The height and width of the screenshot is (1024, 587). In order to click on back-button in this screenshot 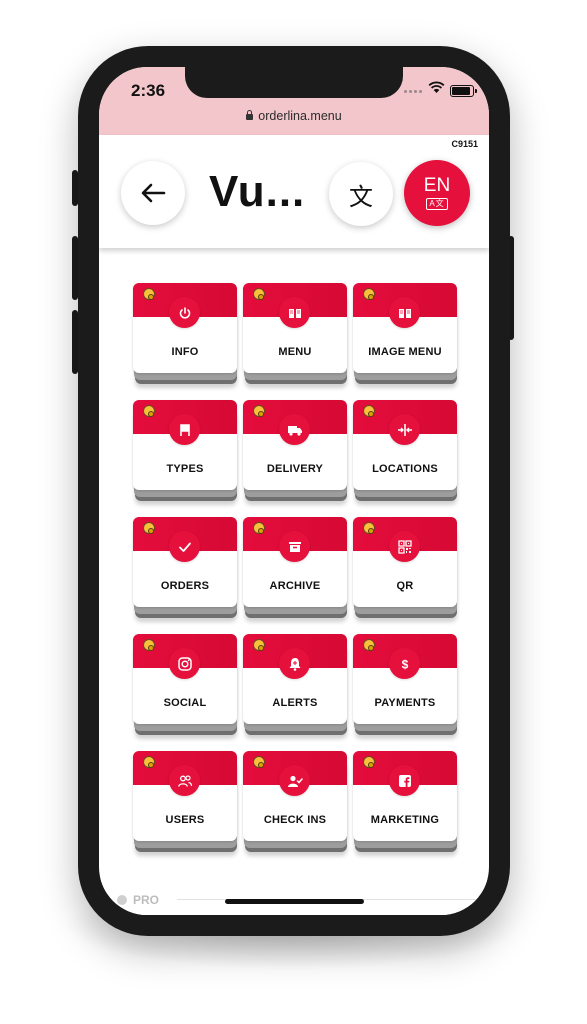, I will do `click(153, 193)`.